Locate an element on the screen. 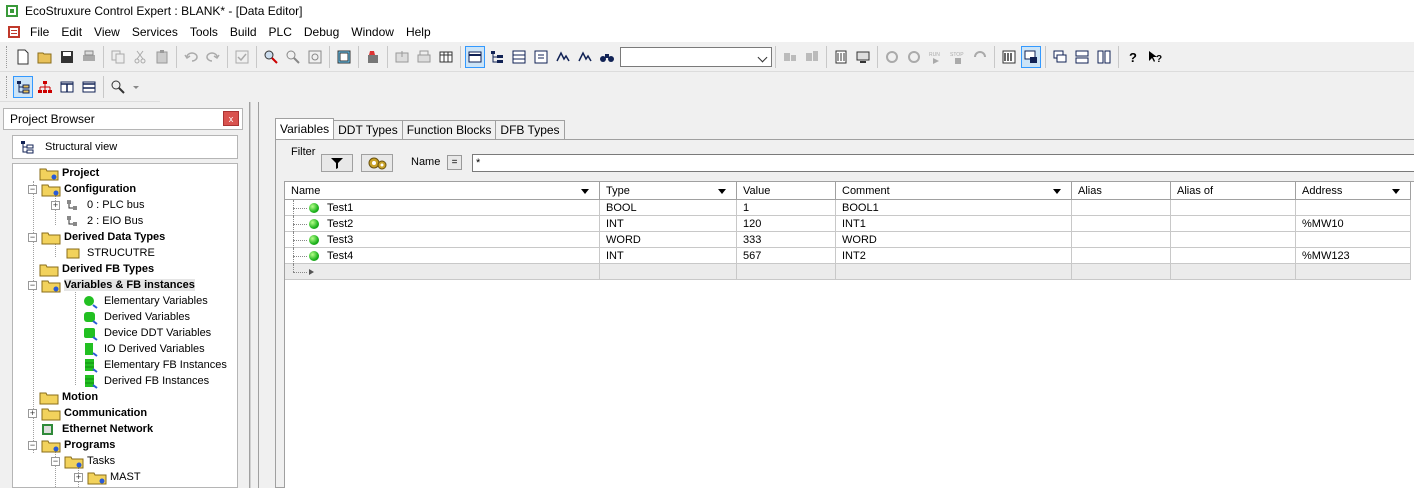 This screenshot has width=1414, height=488. split-horizontal-icon is located at coordinates (89, 87).